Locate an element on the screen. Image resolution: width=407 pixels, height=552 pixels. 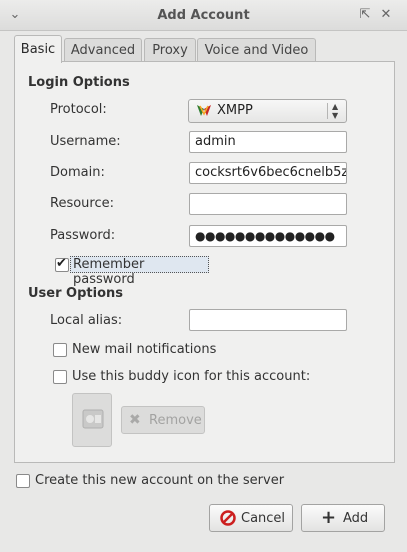
window-title: Add Account is located at coordinates (203, 15).